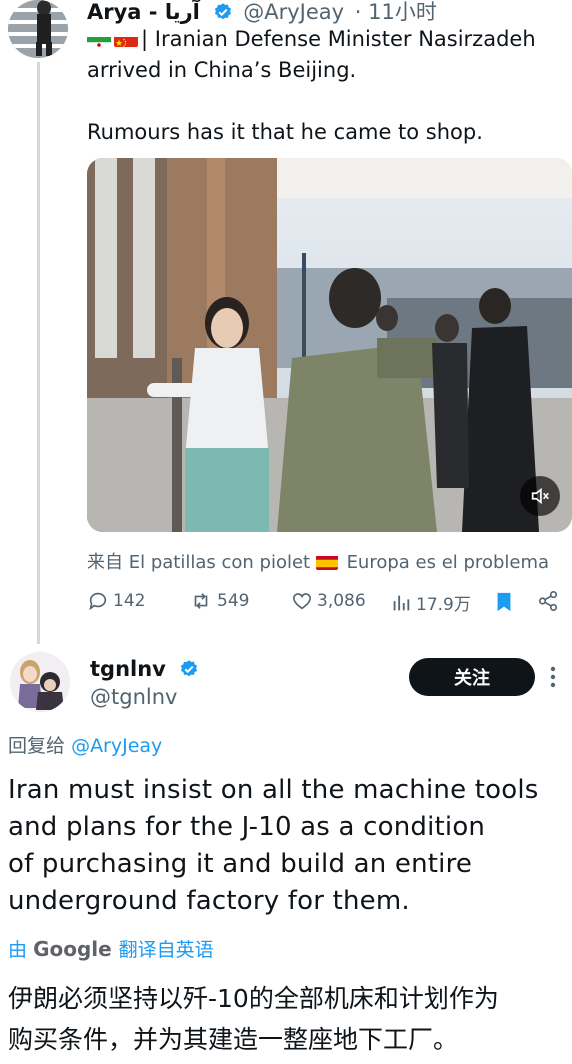 The image size is (572, 1064). I want to click on display-name: Arya - آریا, so click(143, 12).